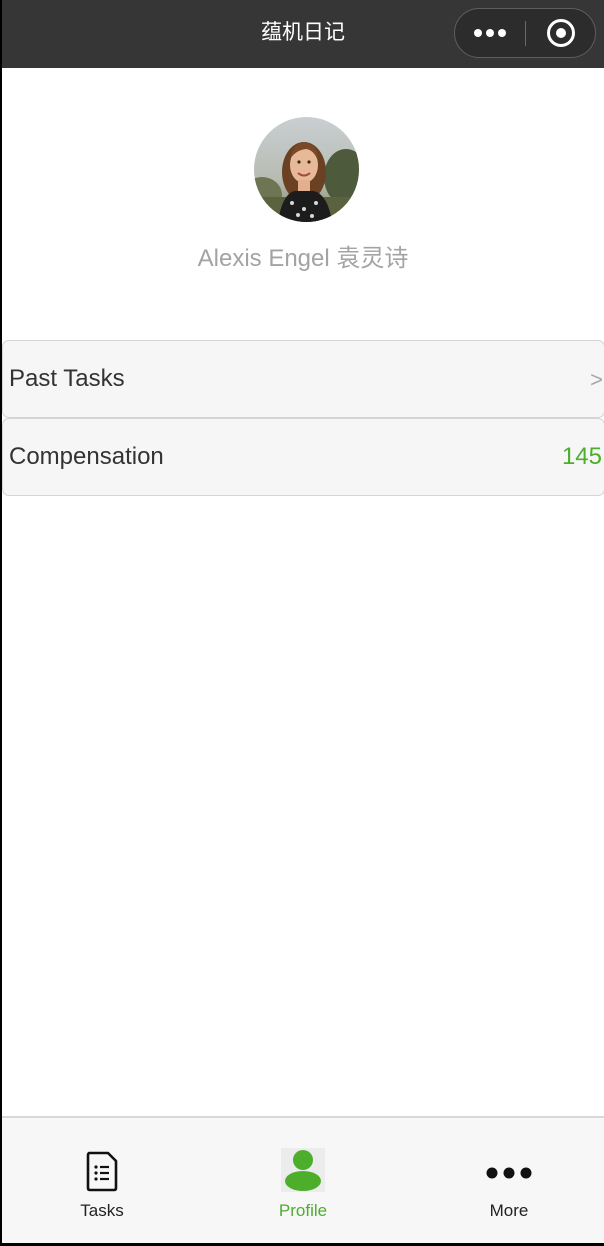 Image resolution: width=604 pixels, height=1246 pixels. Describe the element at coordinates (596, 379) in the screenshot. I see `chevron-right-icon: >` at that location.